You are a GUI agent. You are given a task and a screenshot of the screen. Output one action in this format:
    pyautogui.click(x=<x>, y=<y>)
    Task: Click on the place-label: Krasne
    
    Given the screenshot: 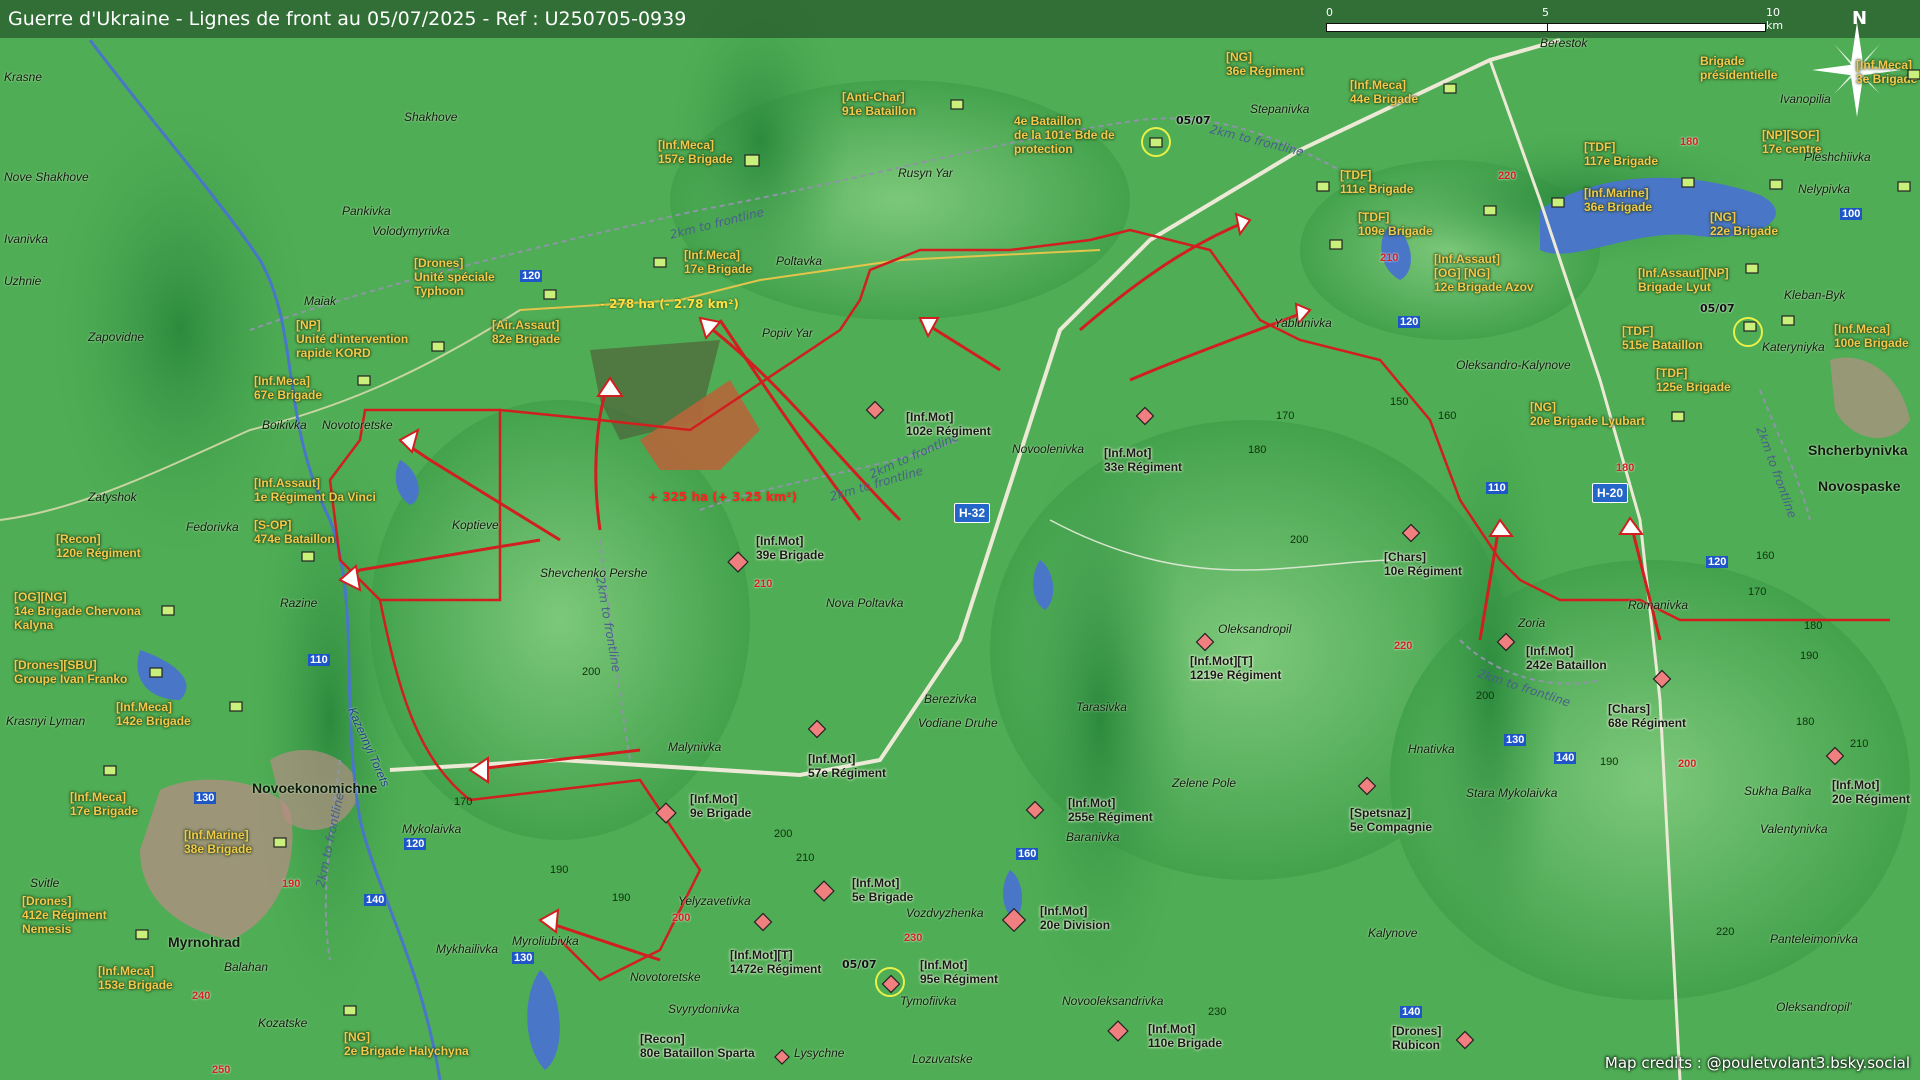 What is the action you would take?
    pyautogui.click(x=23, y=77)
    